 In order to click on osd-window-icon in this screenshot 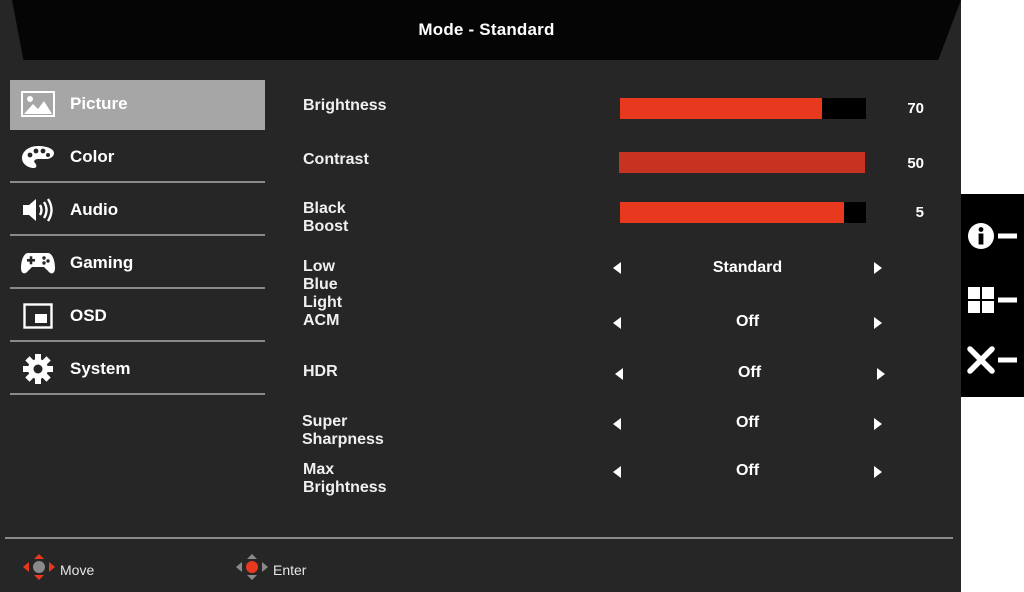, I will do `click(38, 316)`.